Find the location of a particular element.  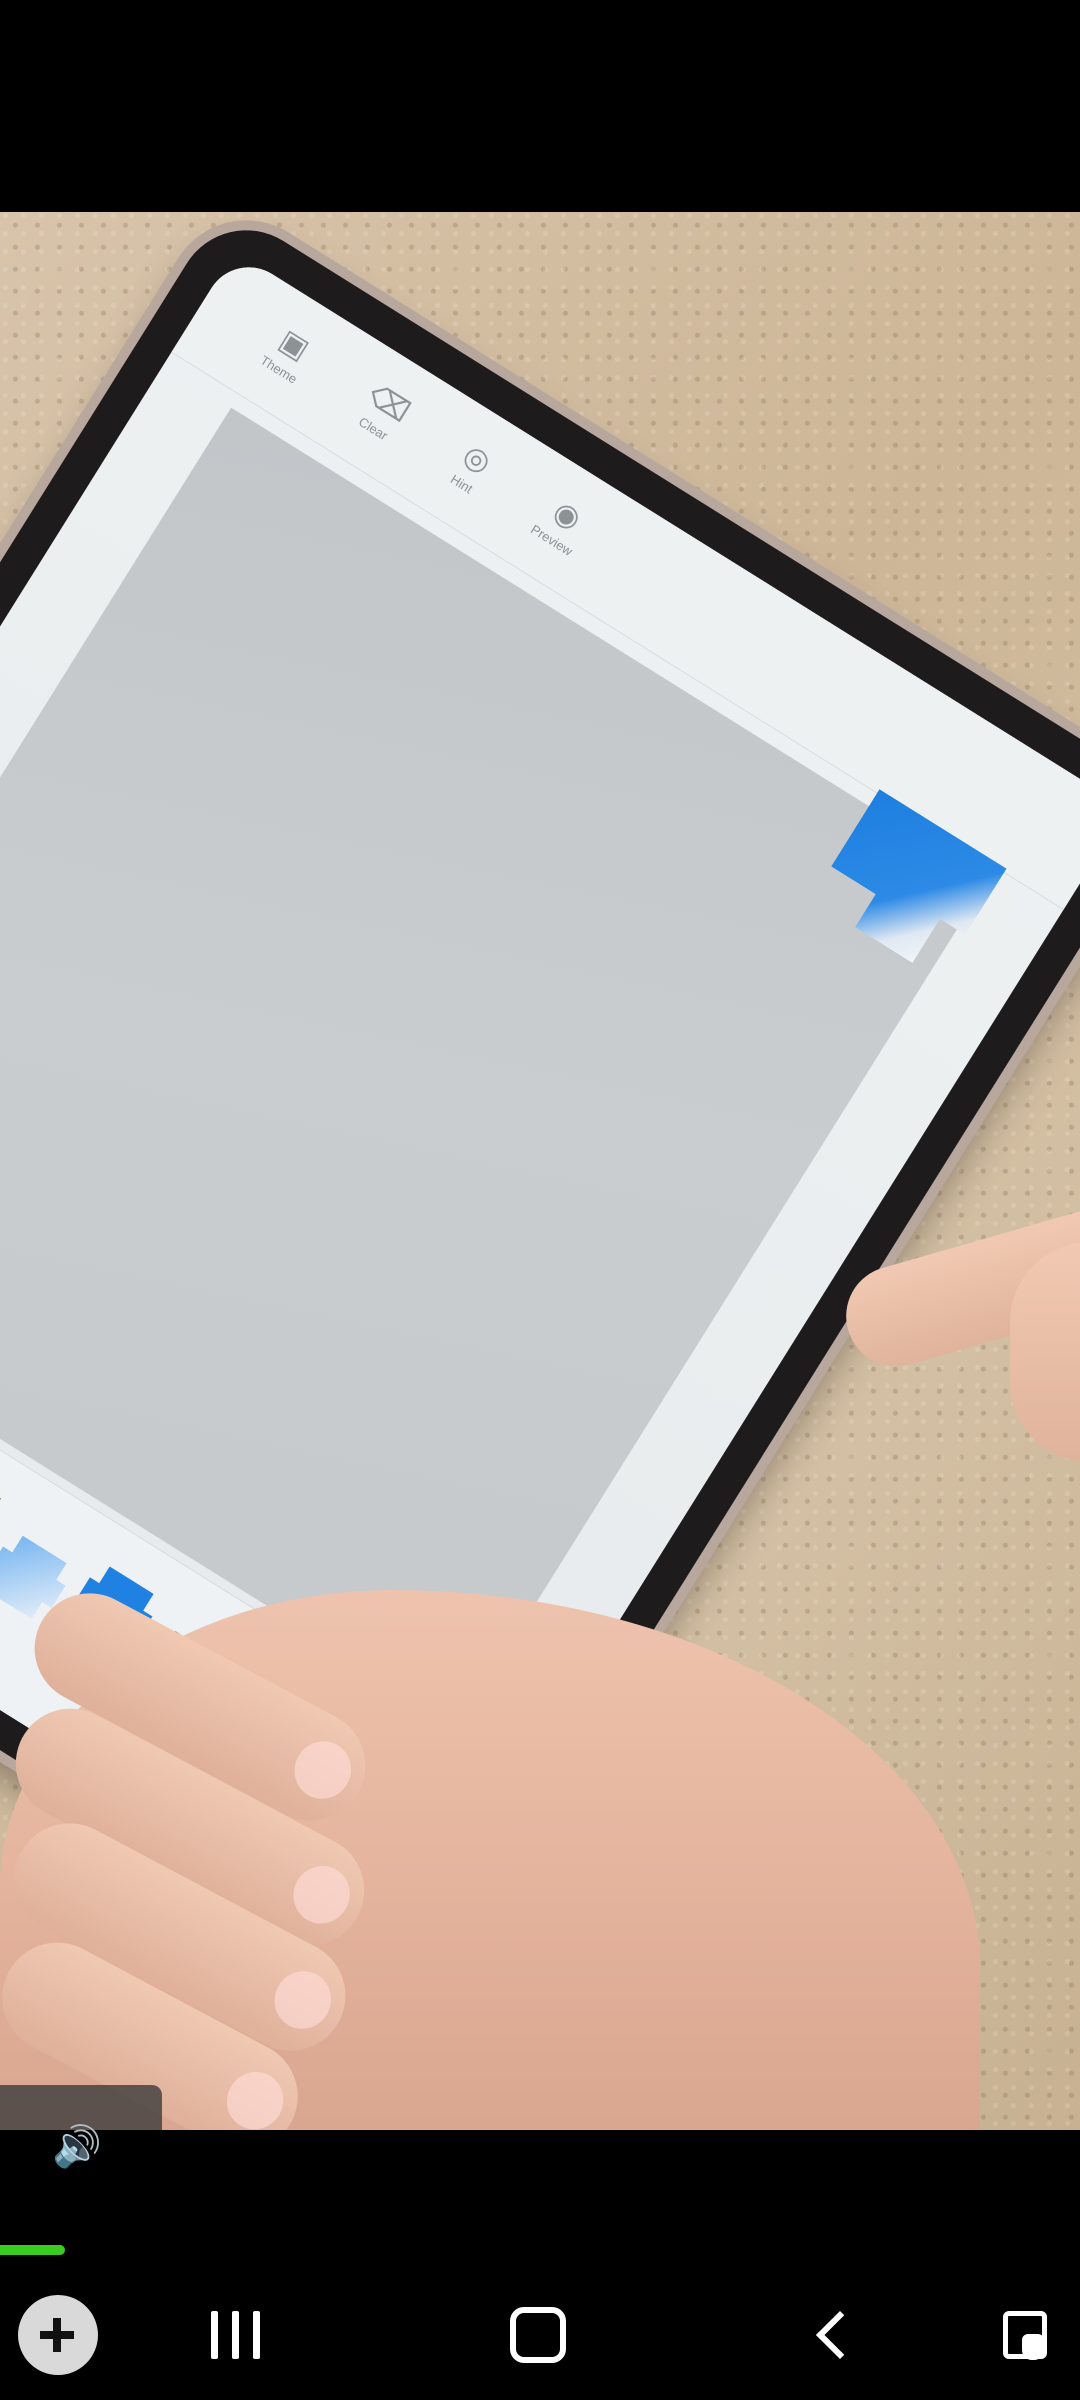

tool-preview: ◉ Preview is located at coordinates (561, 525).